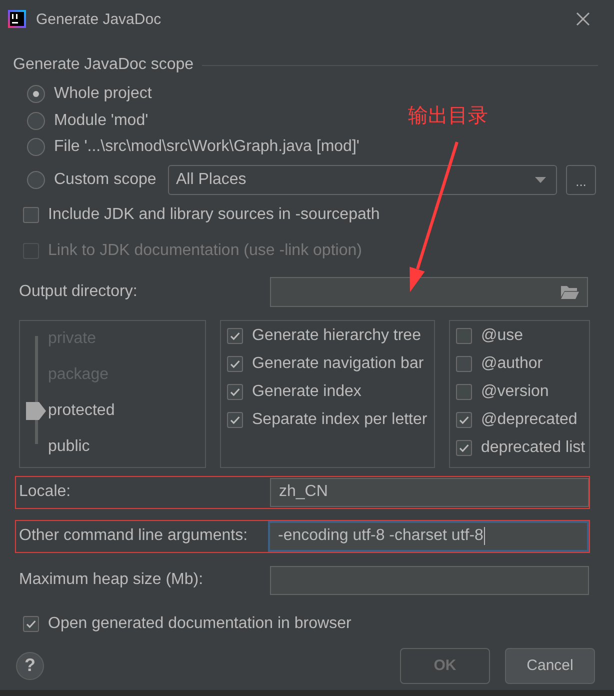  Describe the element at coordinates (45, 492) in the screenshot. I see `field-label: Locale:` at that location.